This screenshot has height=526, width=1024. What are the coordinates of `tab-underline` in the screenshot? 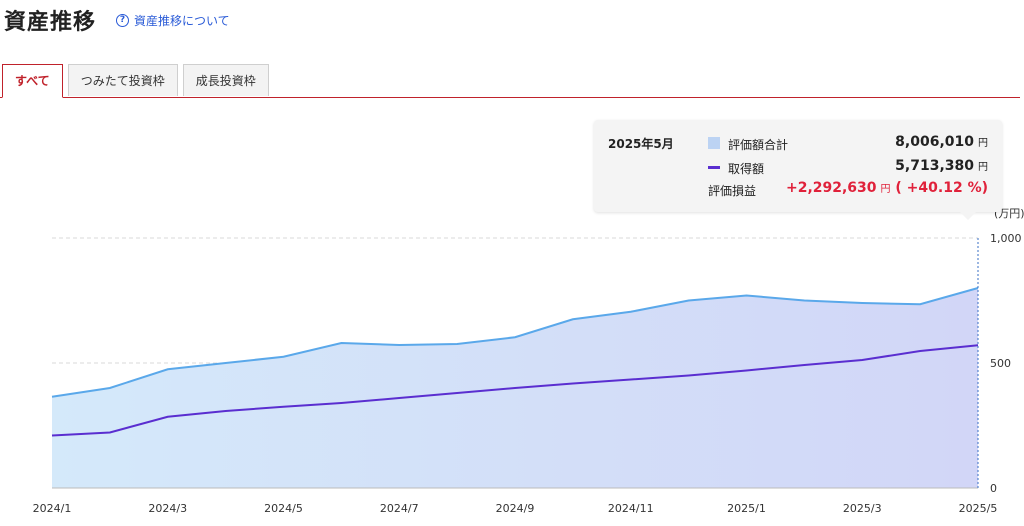 It's located at (510, 97).